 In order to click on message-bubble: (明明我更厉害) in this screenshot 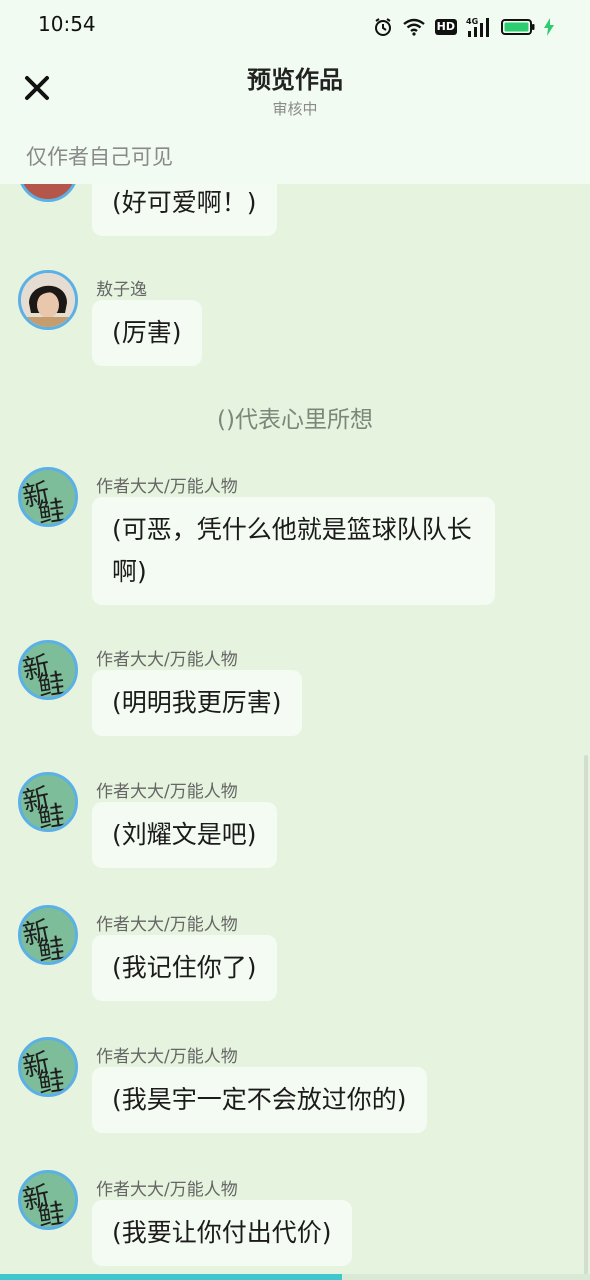, I will do `click(197, 703)`.